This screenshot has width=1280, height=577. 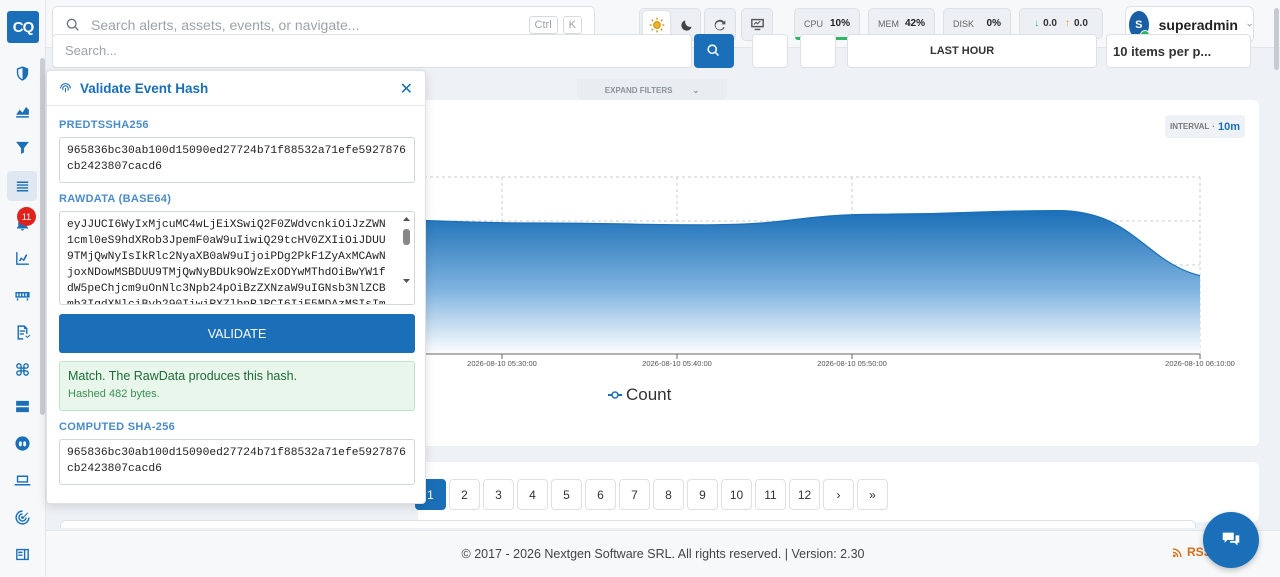 What do you see at coordinates (736, 494) in the screenshot?
I see `page-button-10: 10` at bounding box center [736, 494].